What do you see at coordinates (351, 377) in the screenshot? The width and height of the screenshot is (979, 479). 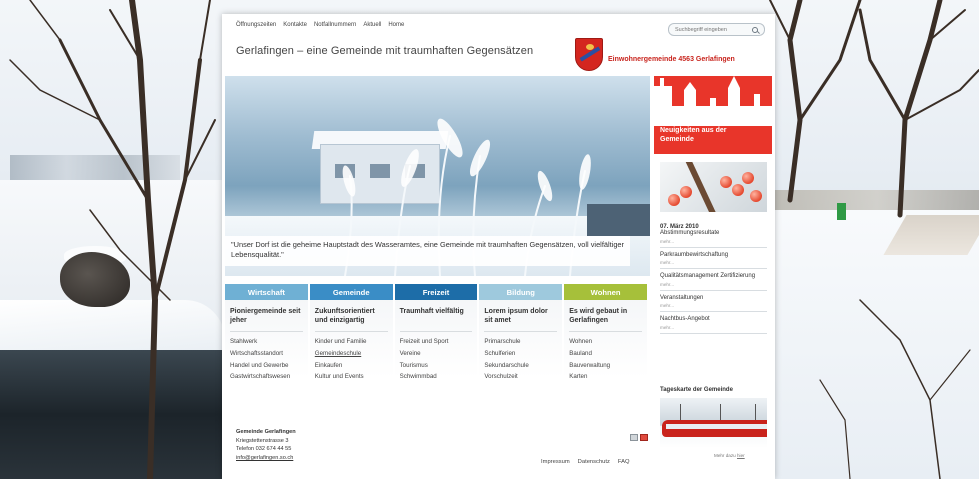 I see `category-link: Kultur und Events` at bounding box center [351, 377].